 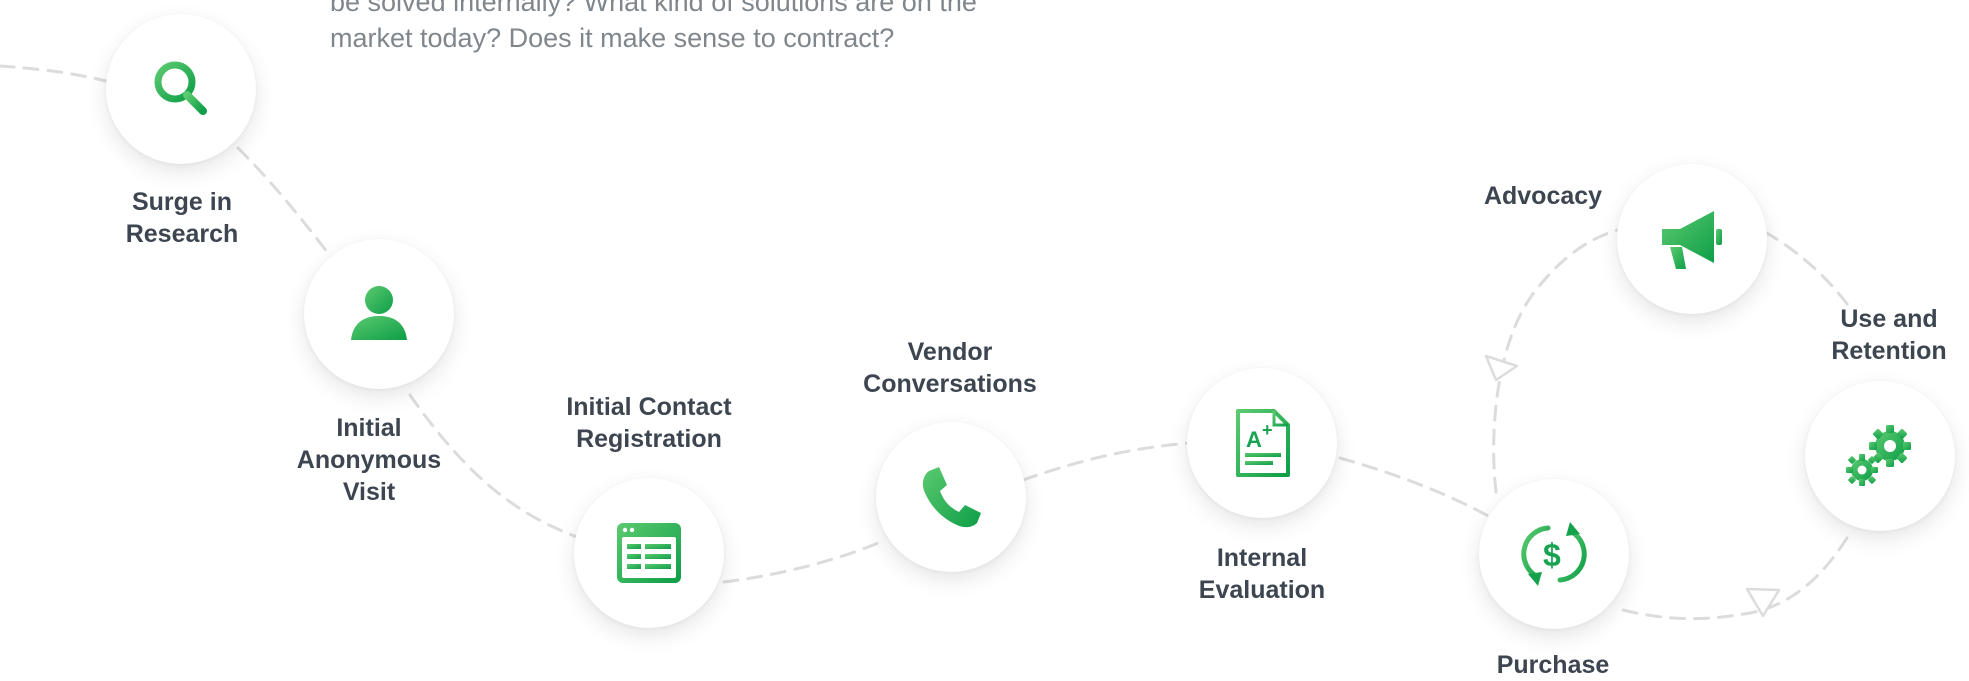 I want to click on person-icon, so click(x=379, y=313).